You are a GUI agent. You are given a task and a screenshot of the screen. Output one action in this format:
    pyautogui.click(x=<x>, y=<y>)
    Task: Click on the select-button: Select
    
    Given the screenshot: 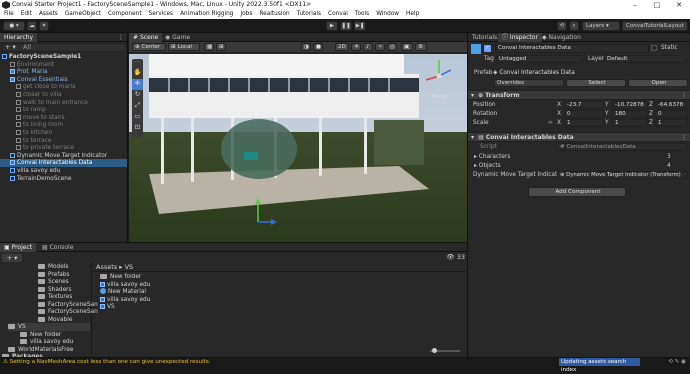 What is the action you would take?
    pyautogui.click(x=596, y=83)
    